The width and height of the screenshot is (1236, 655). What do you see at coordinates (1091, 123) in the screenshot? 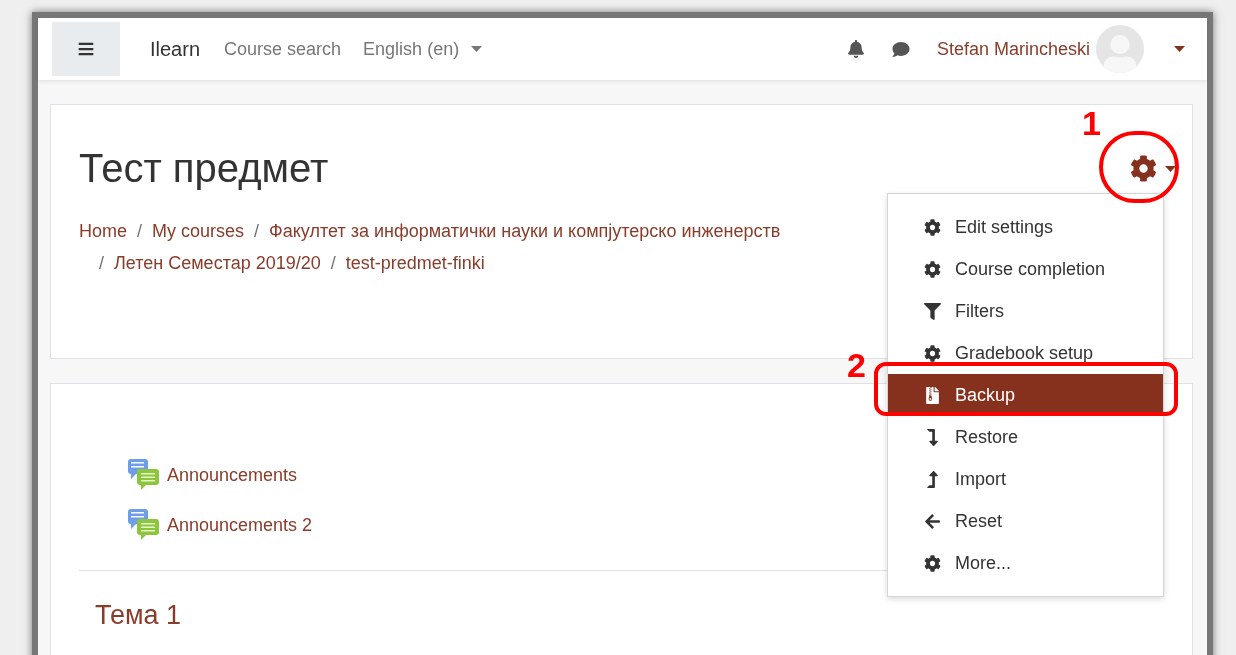
I see `annotation-number: 1` at bounding box center [1091, 123].